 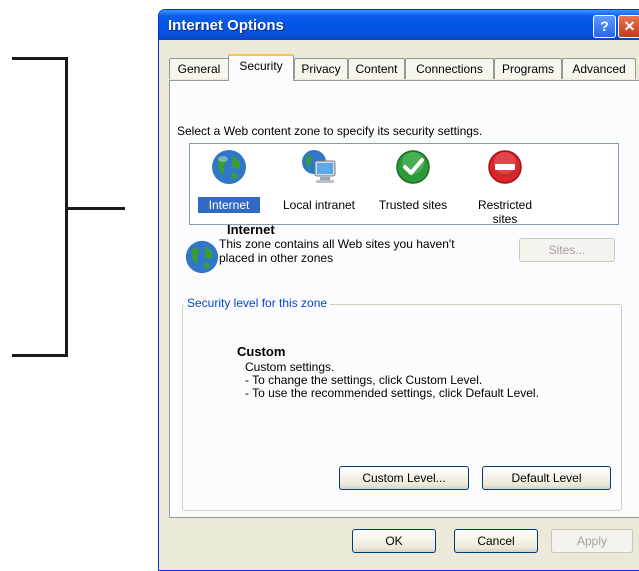 What do you see at coordinates (413, 167) in the screenshot?
I see `checkmark-icon` at bounding box center [413, 167].